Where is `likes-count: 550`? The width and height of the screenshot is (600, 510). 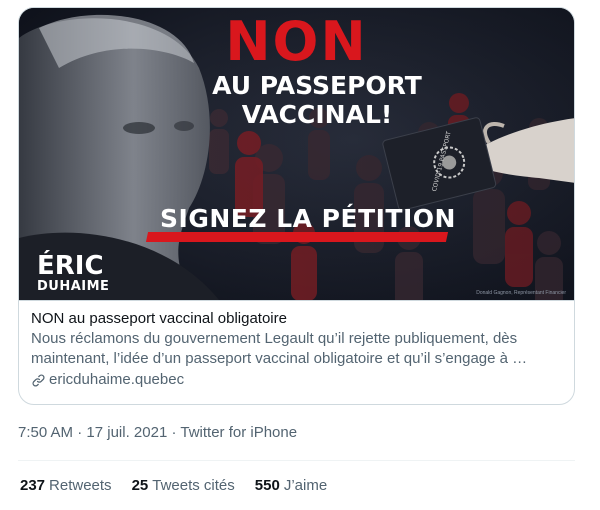 likes-count: 550 is located at coordinates (267, 485).